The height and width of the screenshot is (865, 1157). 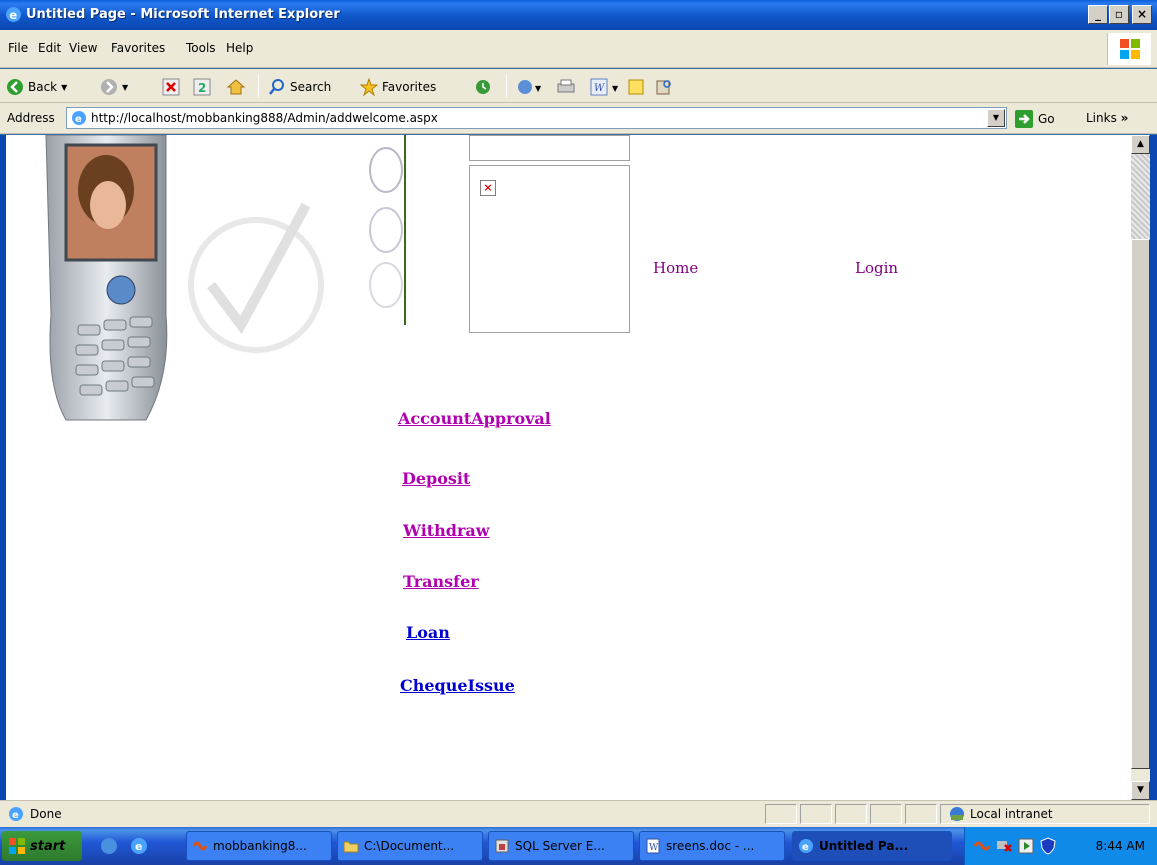 What do you see at coordinates (428, 632) in the screenshot?
I see `loan-link: Loan` at bounding box center [428, 632].